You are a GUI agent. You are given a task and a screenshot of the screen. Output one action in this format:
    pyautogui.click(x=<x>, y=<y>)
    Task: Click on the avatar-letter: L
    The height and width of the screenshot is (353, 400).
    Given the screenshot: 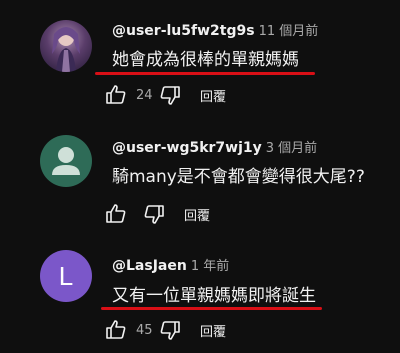 What is the action you would take?
    pyautogui.click(x=66, y=275)
    